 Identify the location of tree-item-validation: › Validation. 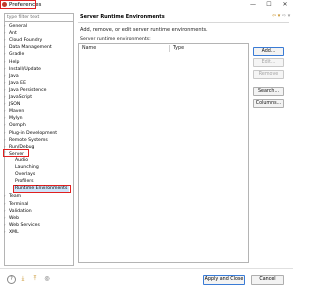
(18, 210).